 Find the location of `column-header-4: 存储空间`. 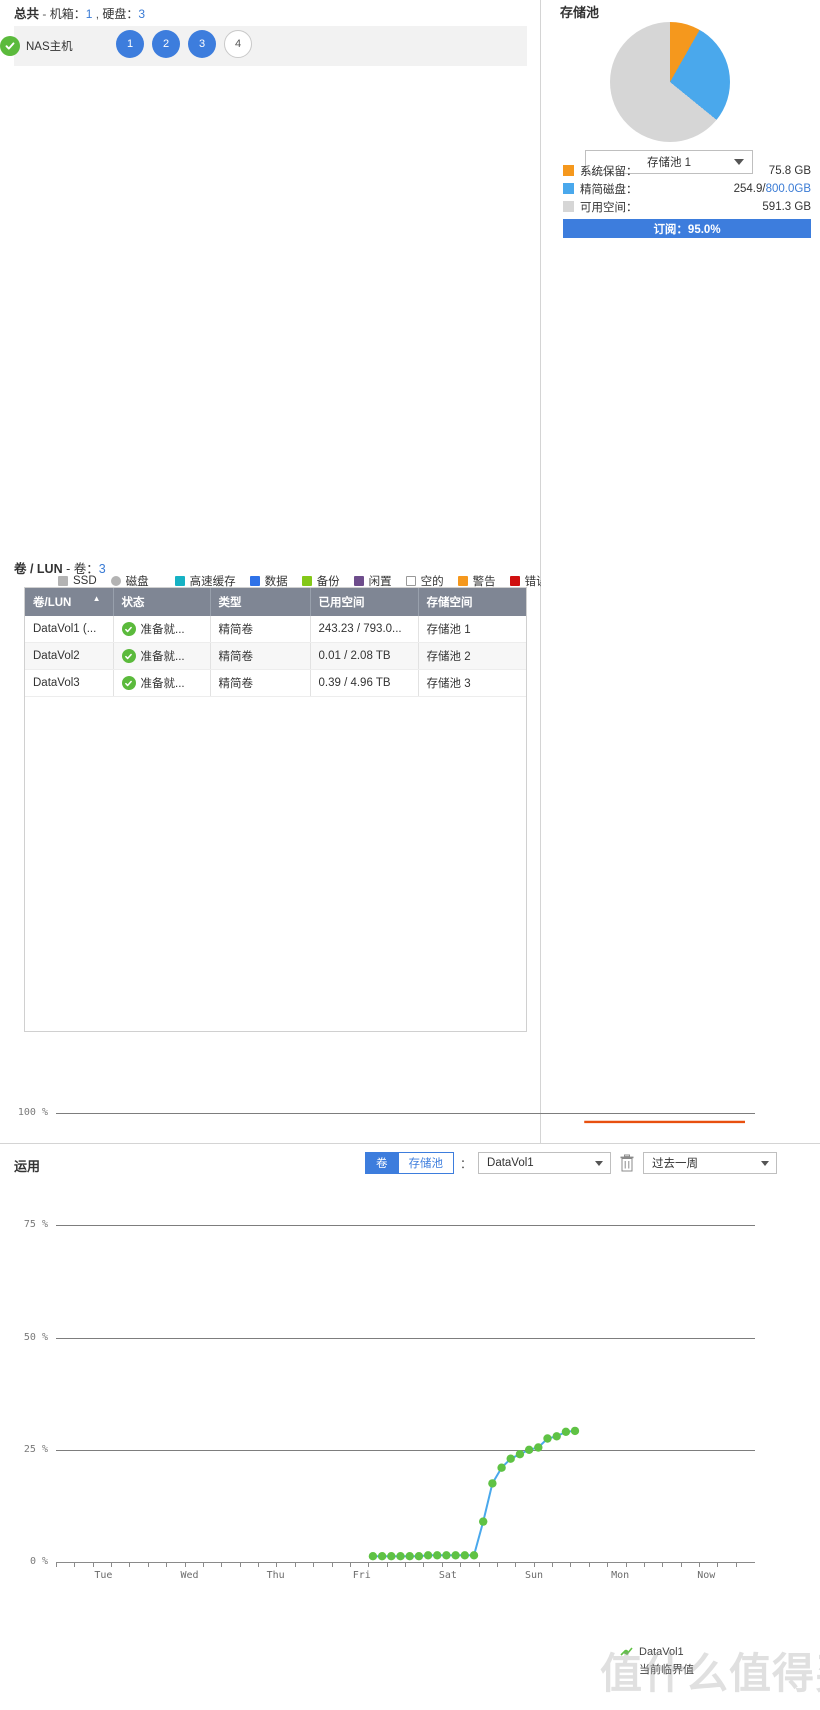

column-header-4: 存储空间 is located at coordinates (472, 602).